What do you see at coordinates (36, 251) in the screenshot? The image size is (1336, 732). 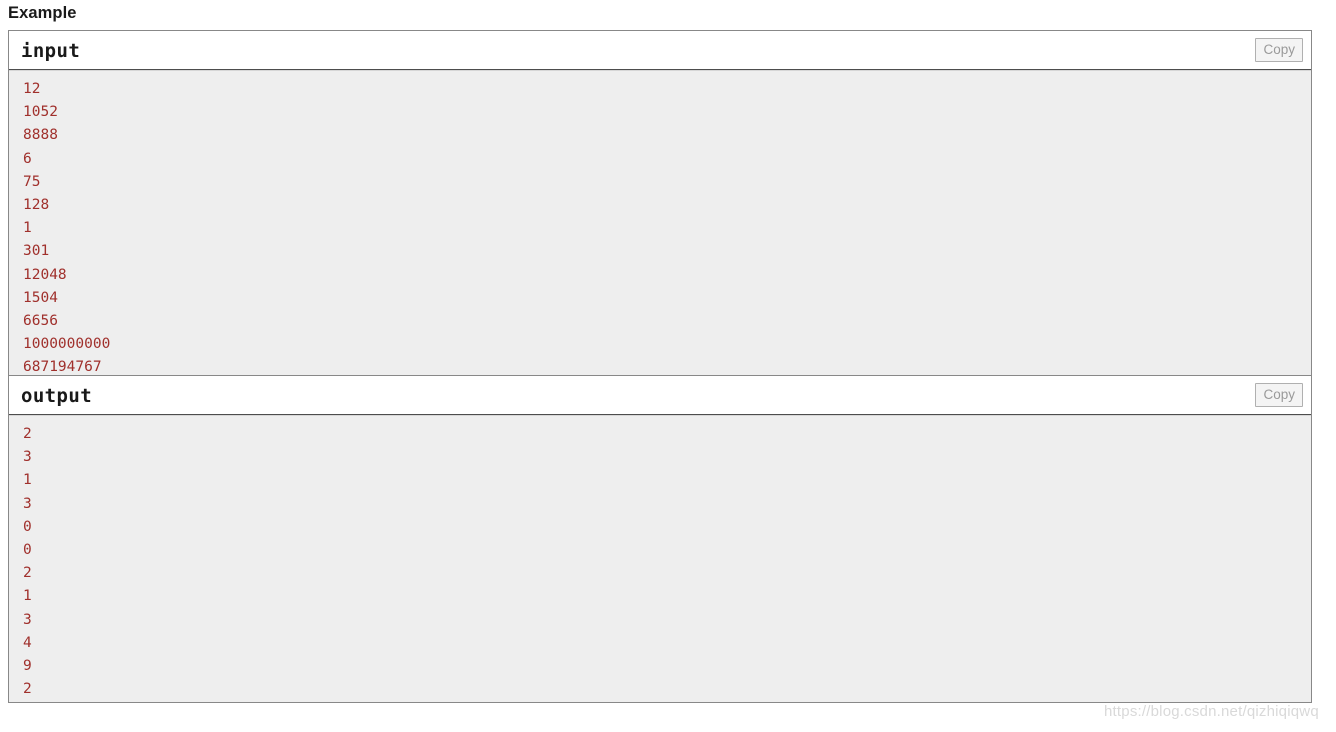 I see `input-line: 301` at bounding box center [36, 251].